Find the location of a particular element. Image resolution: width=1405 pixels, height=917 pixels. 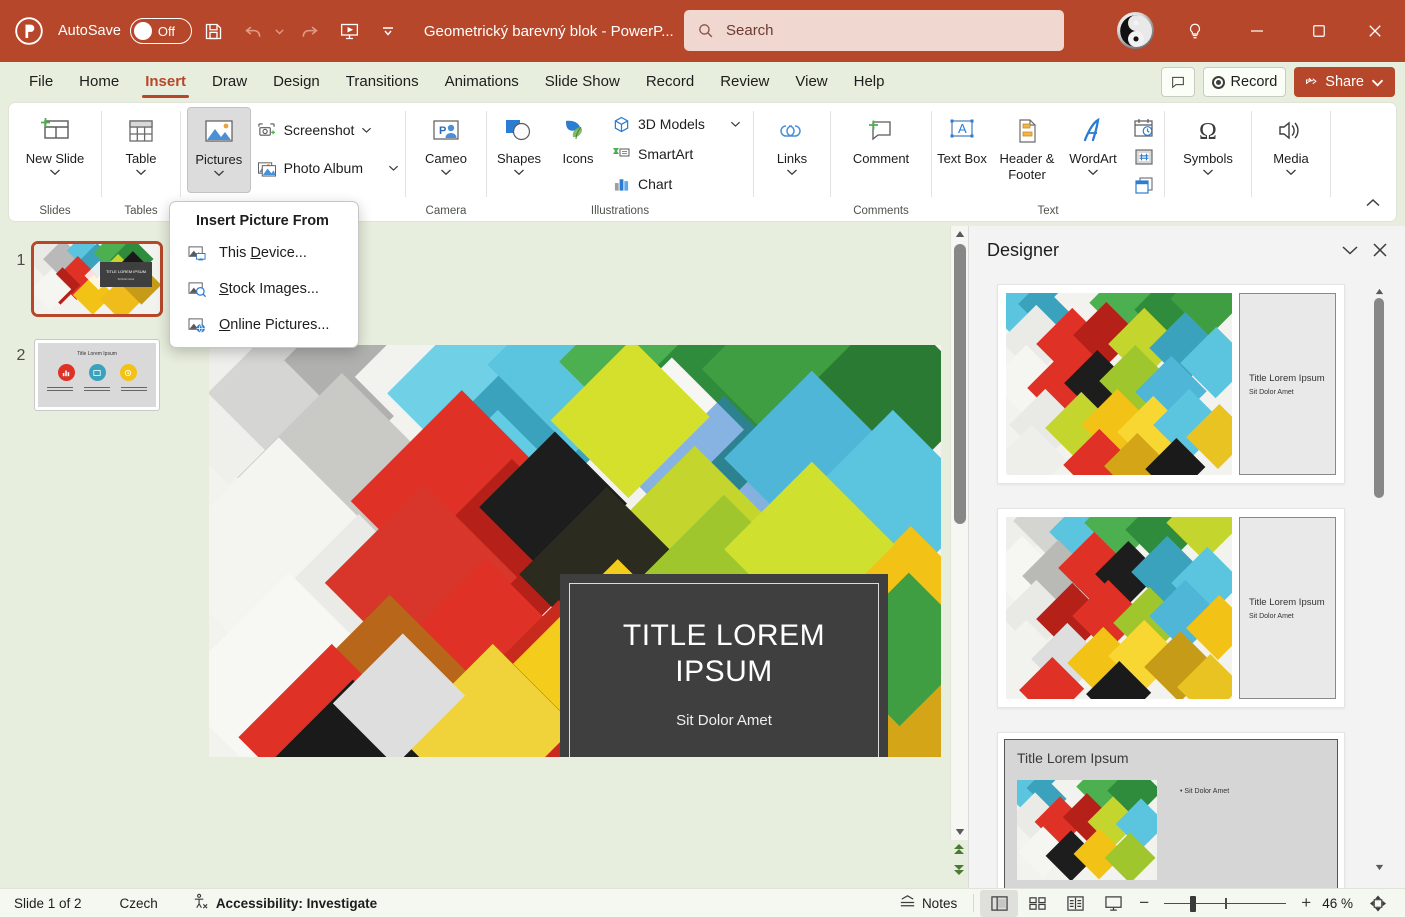

slide-thumbnail-2: Title Lorem Ipsum is located at coordinates (97, 375).